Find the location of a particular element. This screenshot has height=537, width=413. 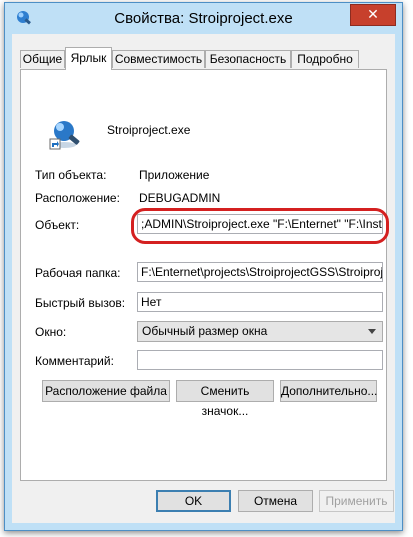

window-title: Свойства: Stroiproject.exe is located at coordinates (203, 18).